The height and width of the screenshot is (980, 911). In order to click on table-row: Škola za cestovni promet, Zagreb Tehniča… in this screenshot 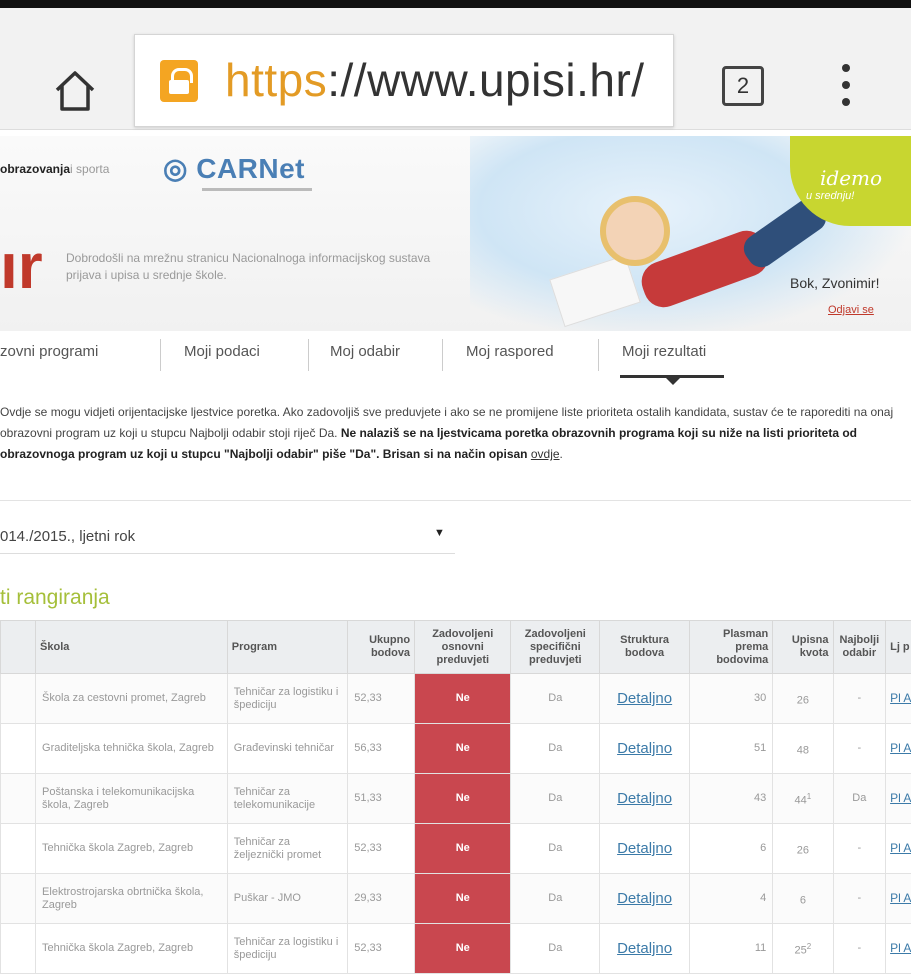, I will do `click(455, 698)`.